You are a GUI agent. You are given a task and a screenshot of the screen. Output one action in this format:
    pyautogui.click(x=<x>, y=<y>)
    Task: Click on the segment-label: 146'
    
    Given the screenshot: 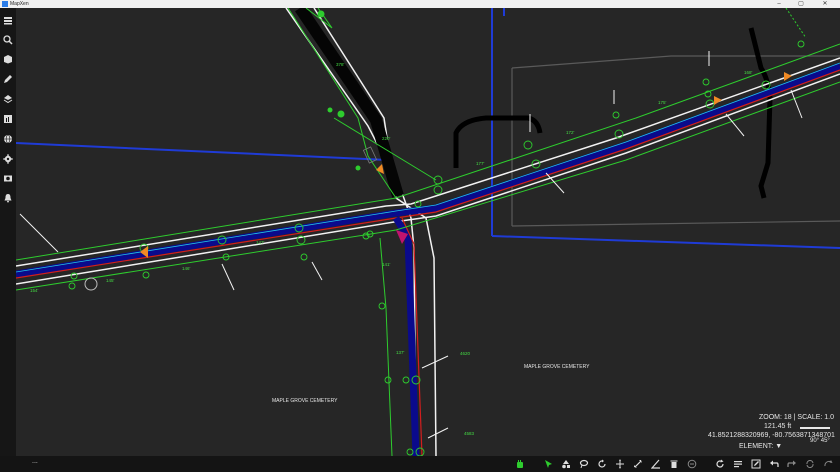 What is the action you would take?
    pyautogui.click(x=186, y=268)
    